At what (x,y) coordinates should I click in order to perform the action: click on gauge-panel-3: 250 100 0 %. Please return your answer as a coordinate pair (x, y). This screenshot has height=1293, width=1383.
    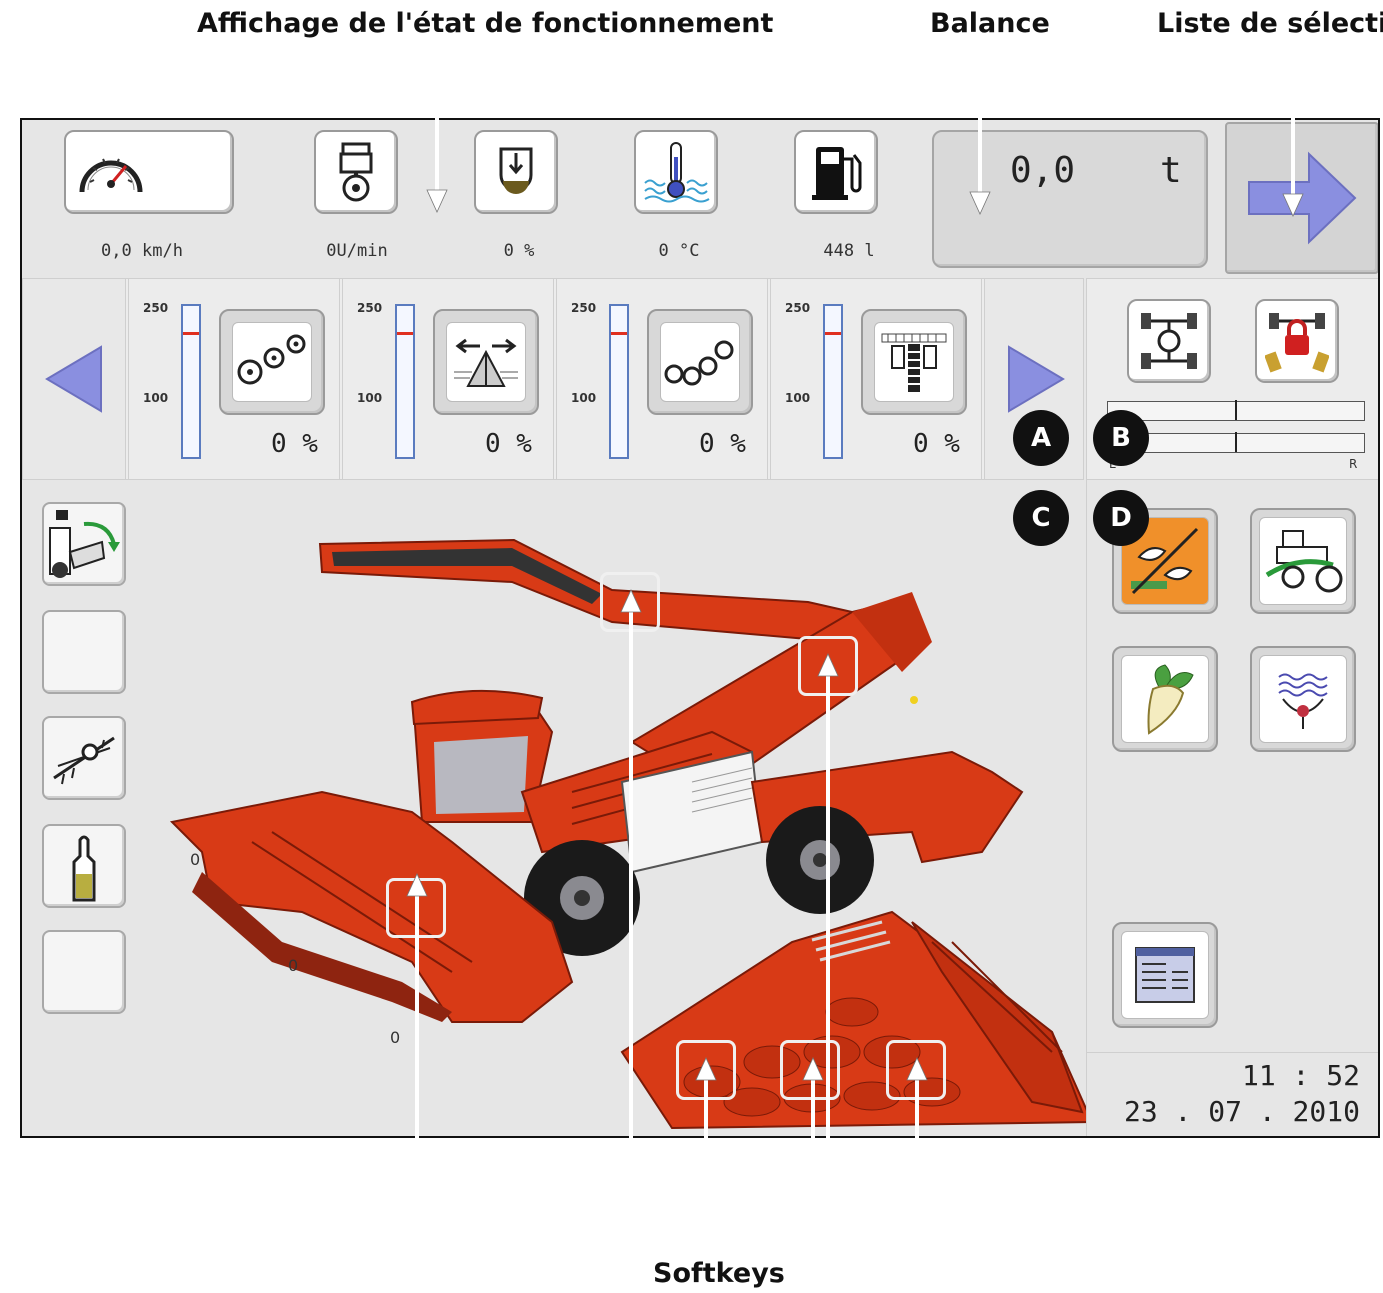
    Looking at the image, I should click on (662, 379).